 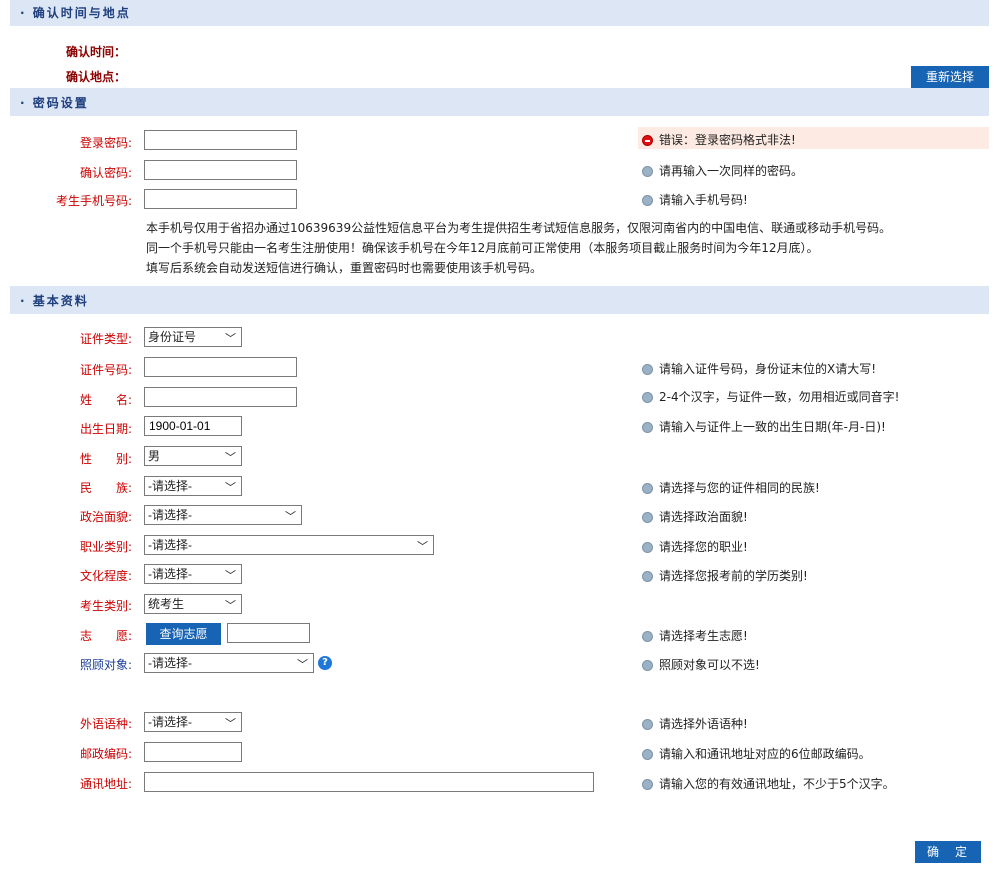 I want to click on phone-note-3: 填写后系统会自动发送短信进行确认，重置密码时也需要使用该手机号码。, so click(x=344, y=268).